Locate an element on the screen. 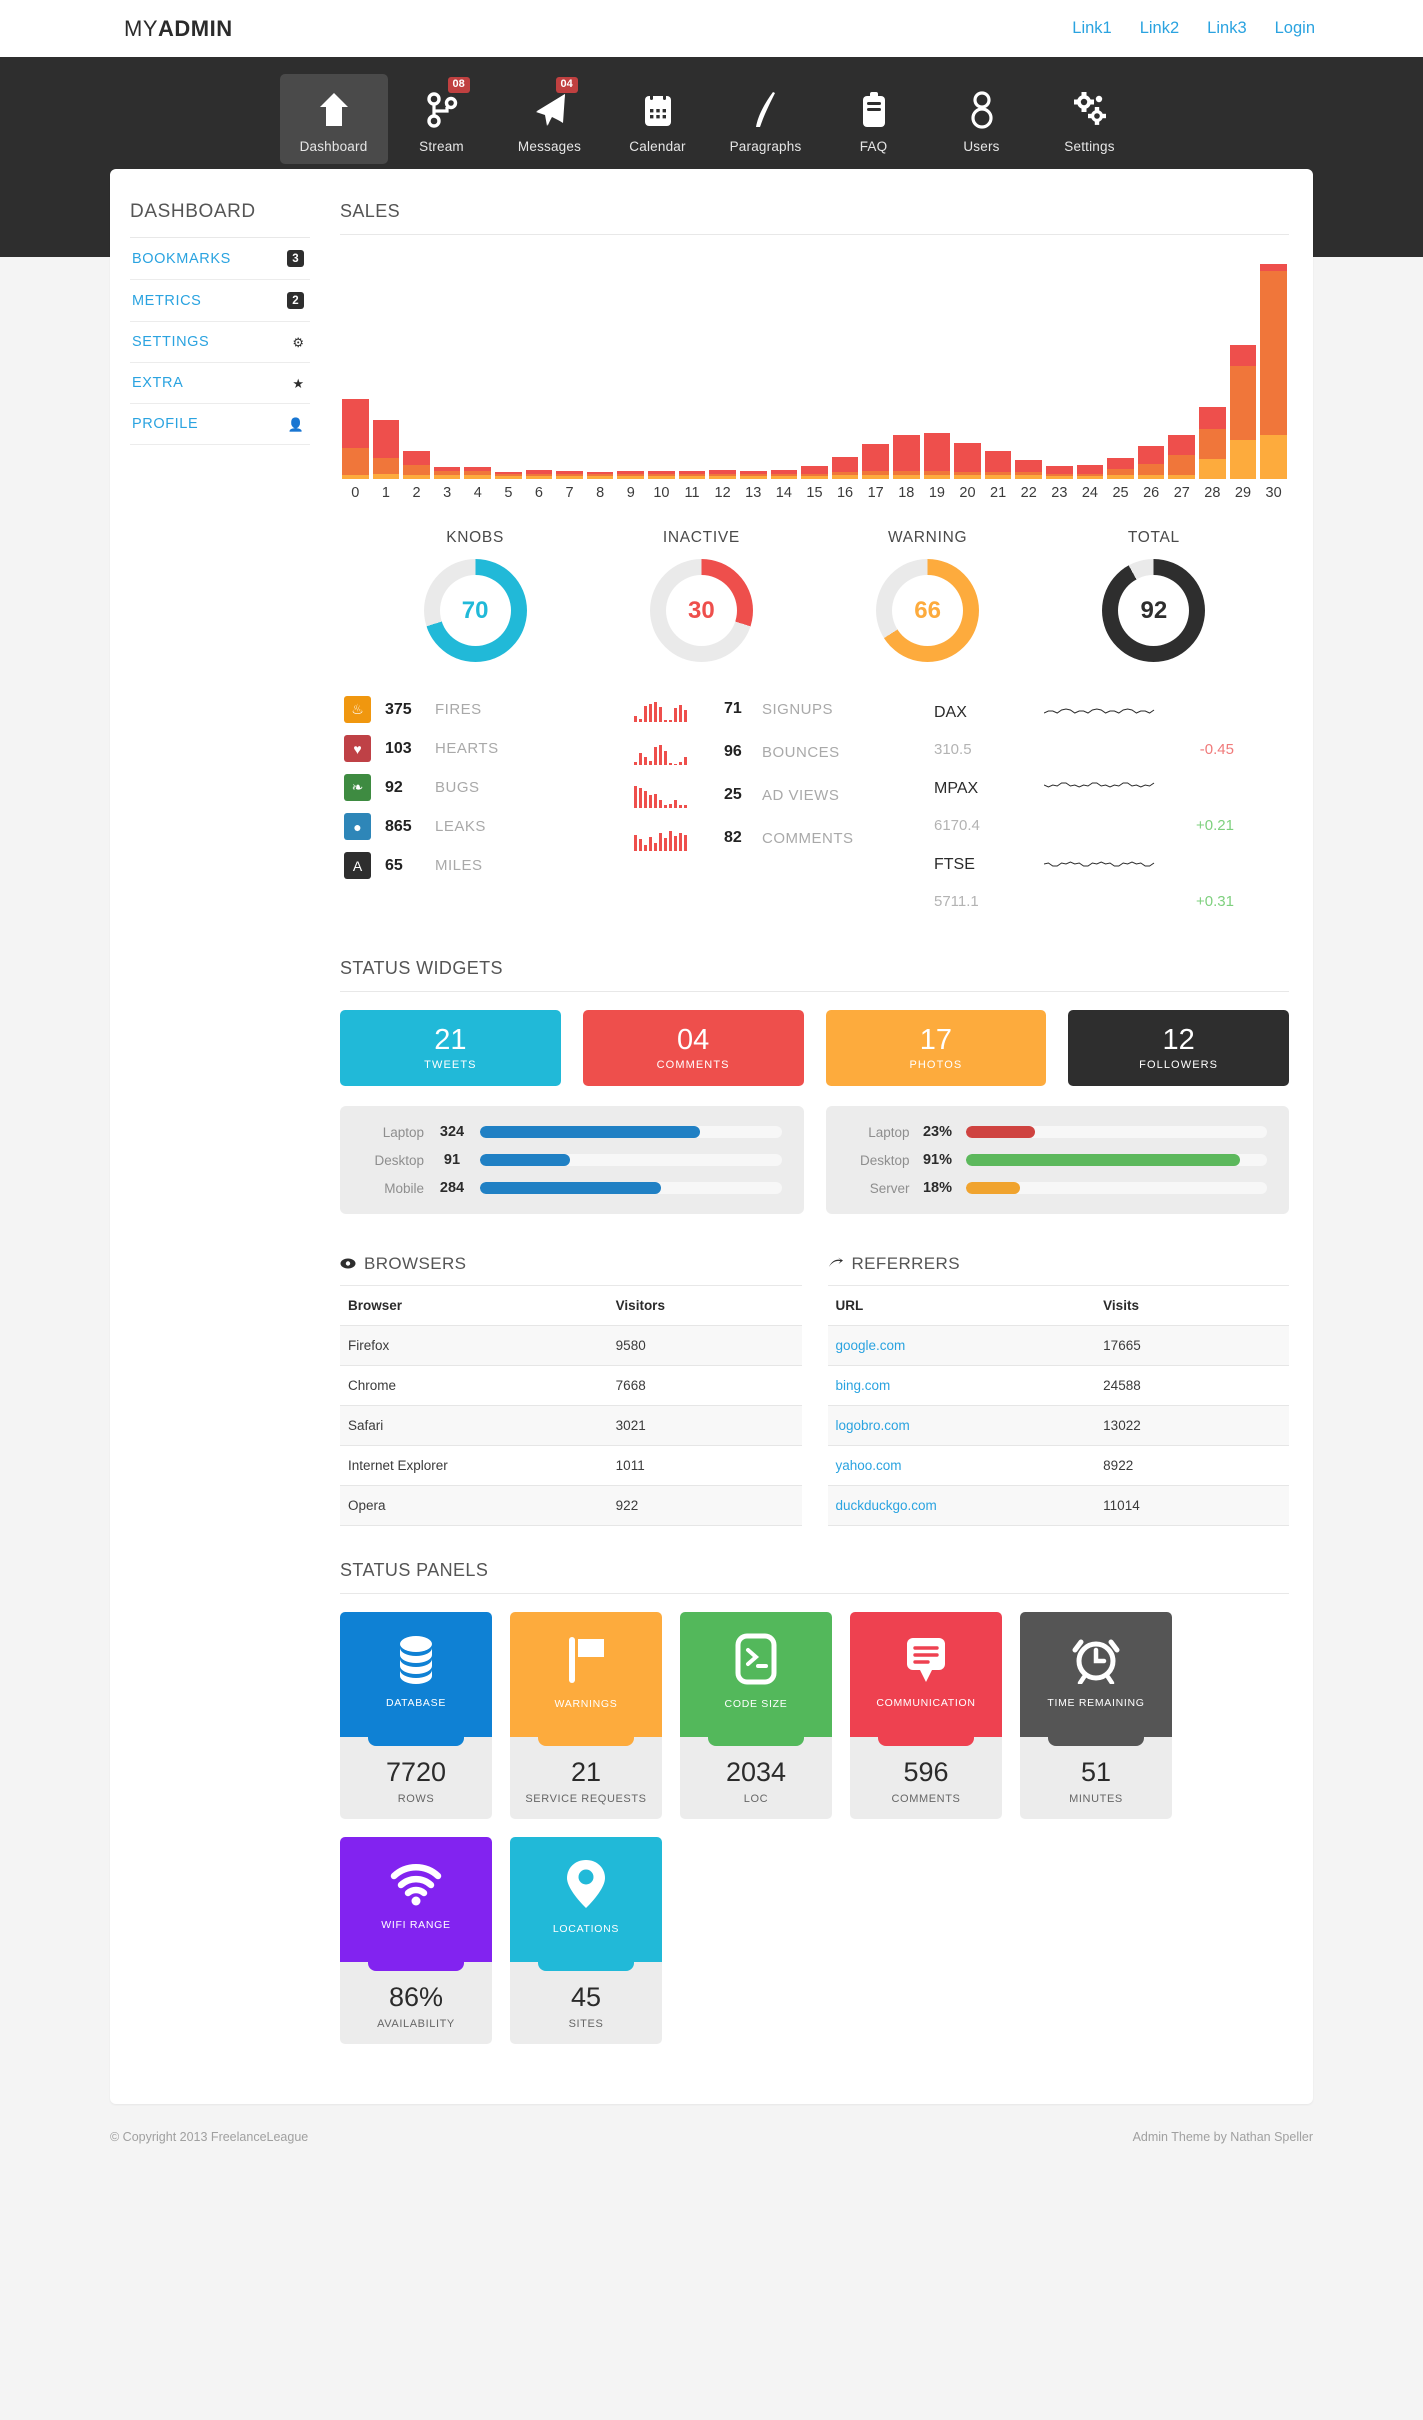 The image size is (1423, 2420). eye-icon is located at coordinates (348, 1264).